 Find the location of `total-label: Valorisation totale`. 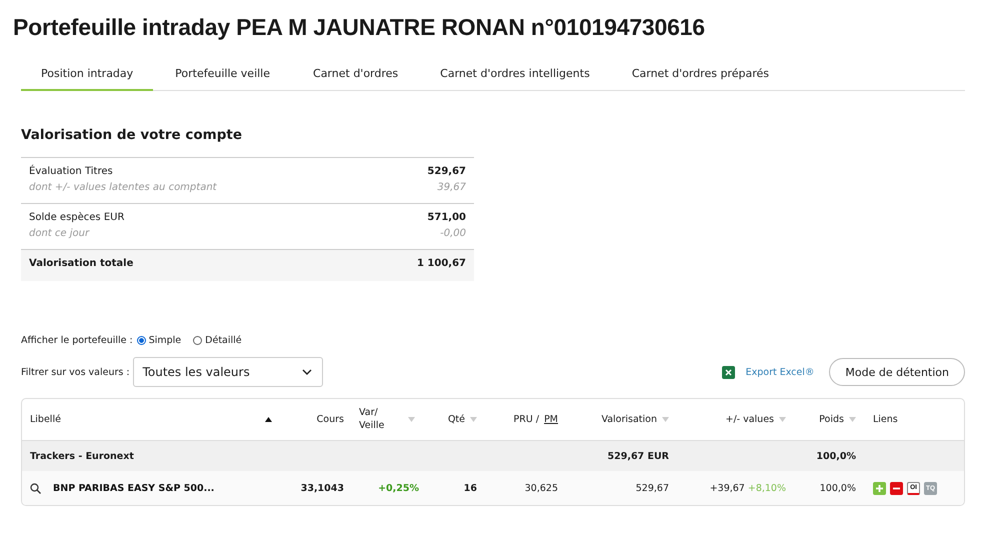

total-label: Valorisation totale is located at coordinates (81, 264).